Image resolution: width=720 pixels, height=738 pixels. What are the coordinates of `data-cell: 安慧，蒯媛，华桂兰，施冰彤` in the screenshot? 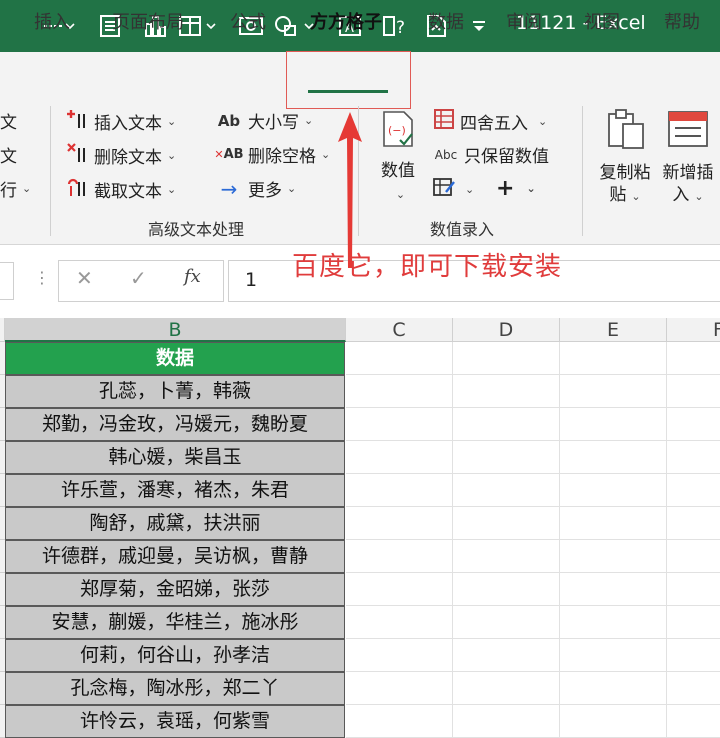 It's located at (175, 622).